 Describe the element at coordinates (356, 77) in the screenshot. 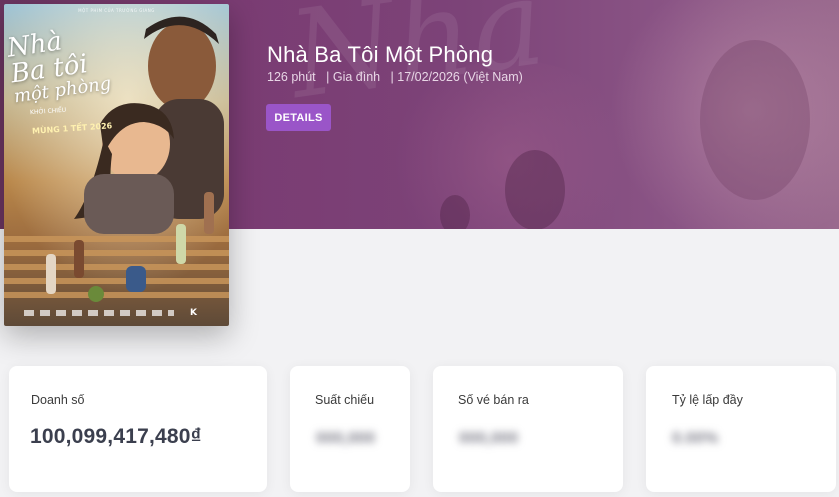

I see `movie-genre: Gia đình` at that location.